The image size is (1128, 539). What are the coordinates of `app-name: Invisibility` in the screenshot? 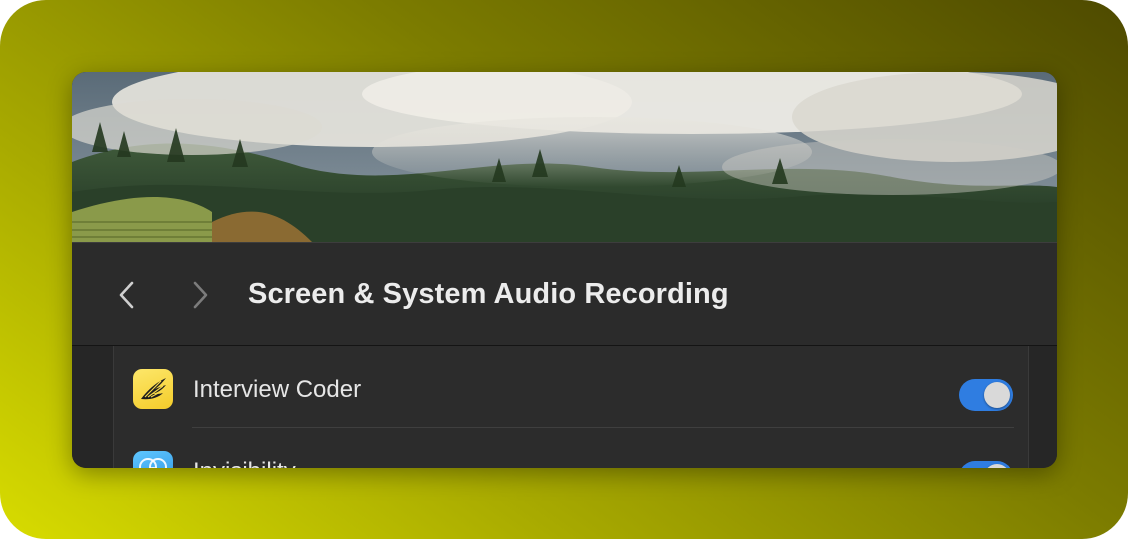 It's located at (244, 462).